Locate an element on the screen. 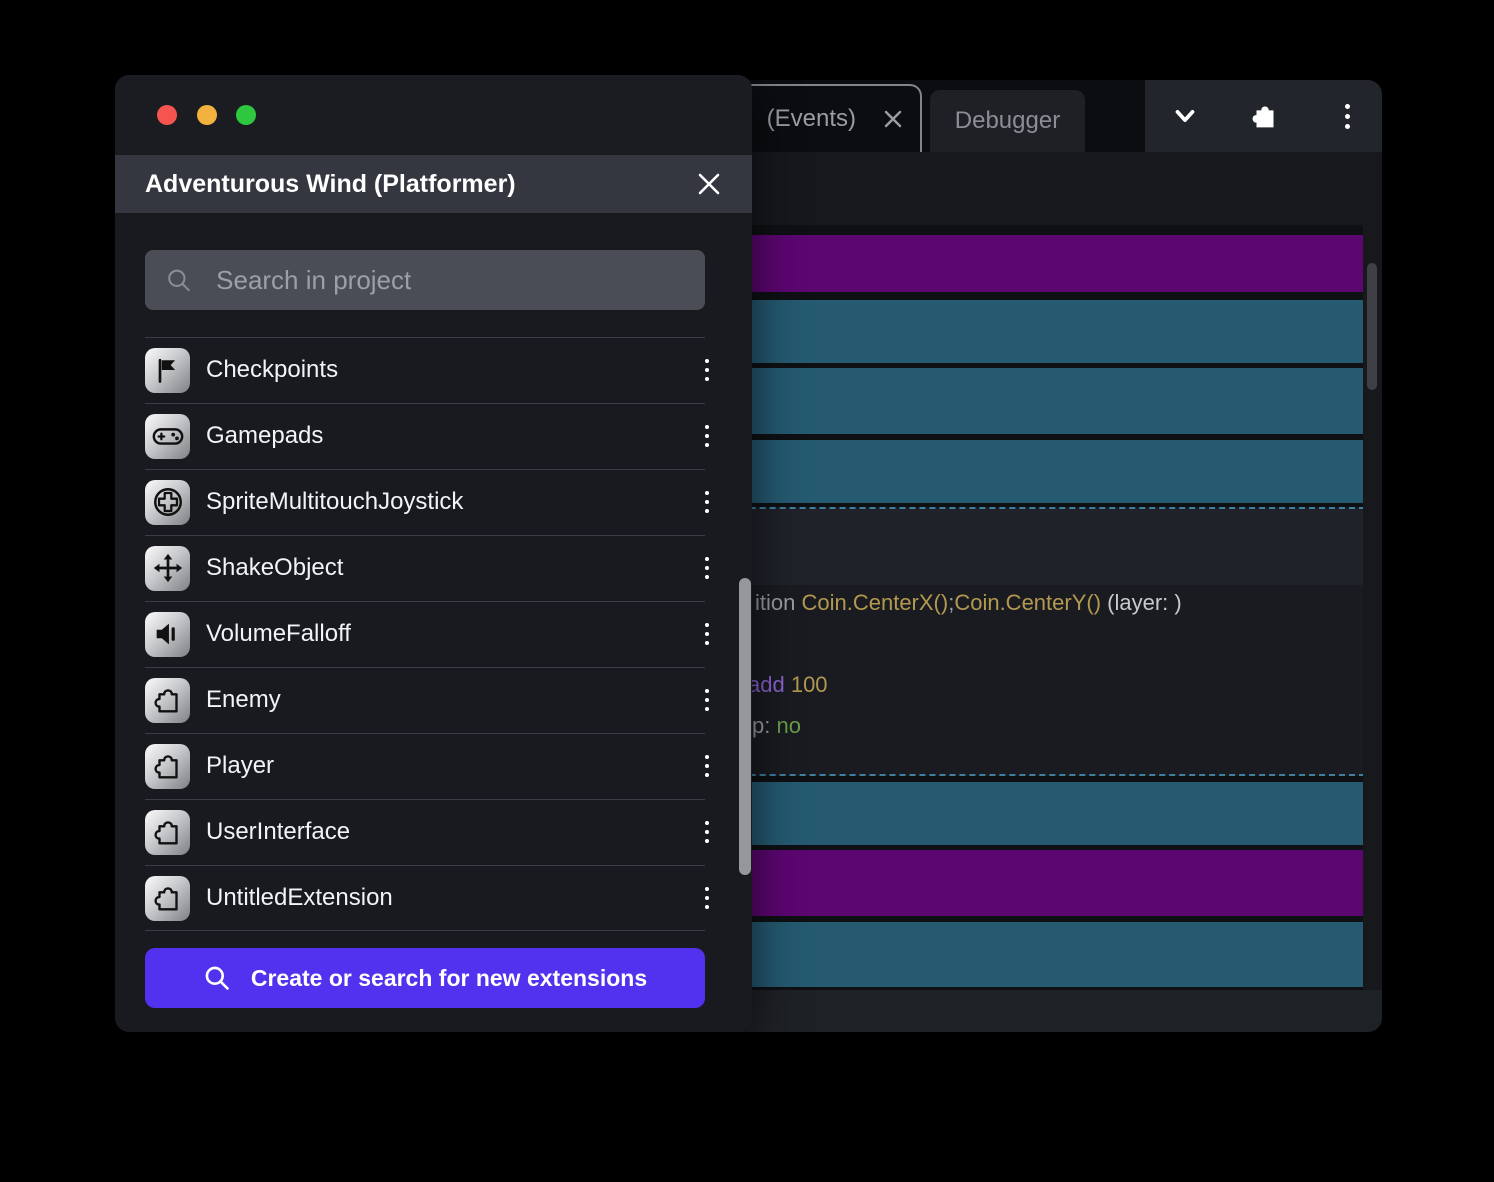 This screenshot has height=1182, width=1494. list-item-volumefalloff: VolumeFalloff is located at coordinates (433, 634).